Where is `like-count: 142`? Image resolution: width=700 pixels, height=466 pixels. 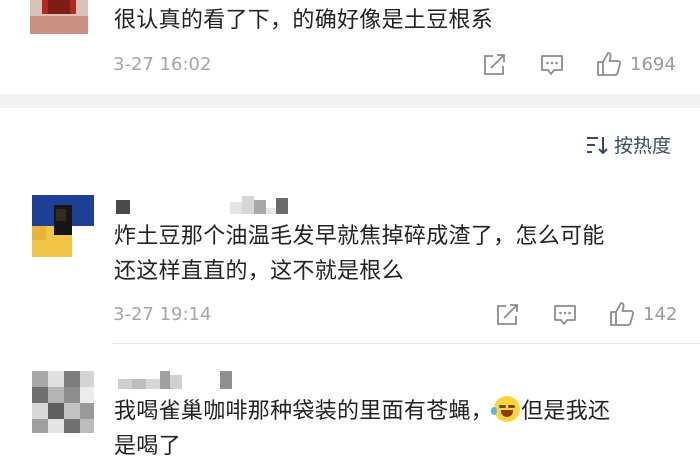 like-count: 142 is located at coordinates (660, 314).